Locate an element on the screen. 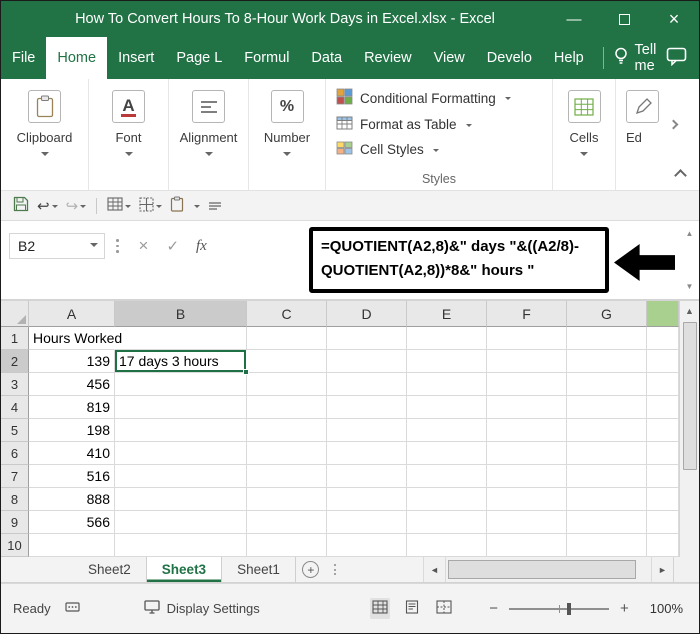 The image size is (700, 634). column-header-E: E is located at coordinates (447, 314).